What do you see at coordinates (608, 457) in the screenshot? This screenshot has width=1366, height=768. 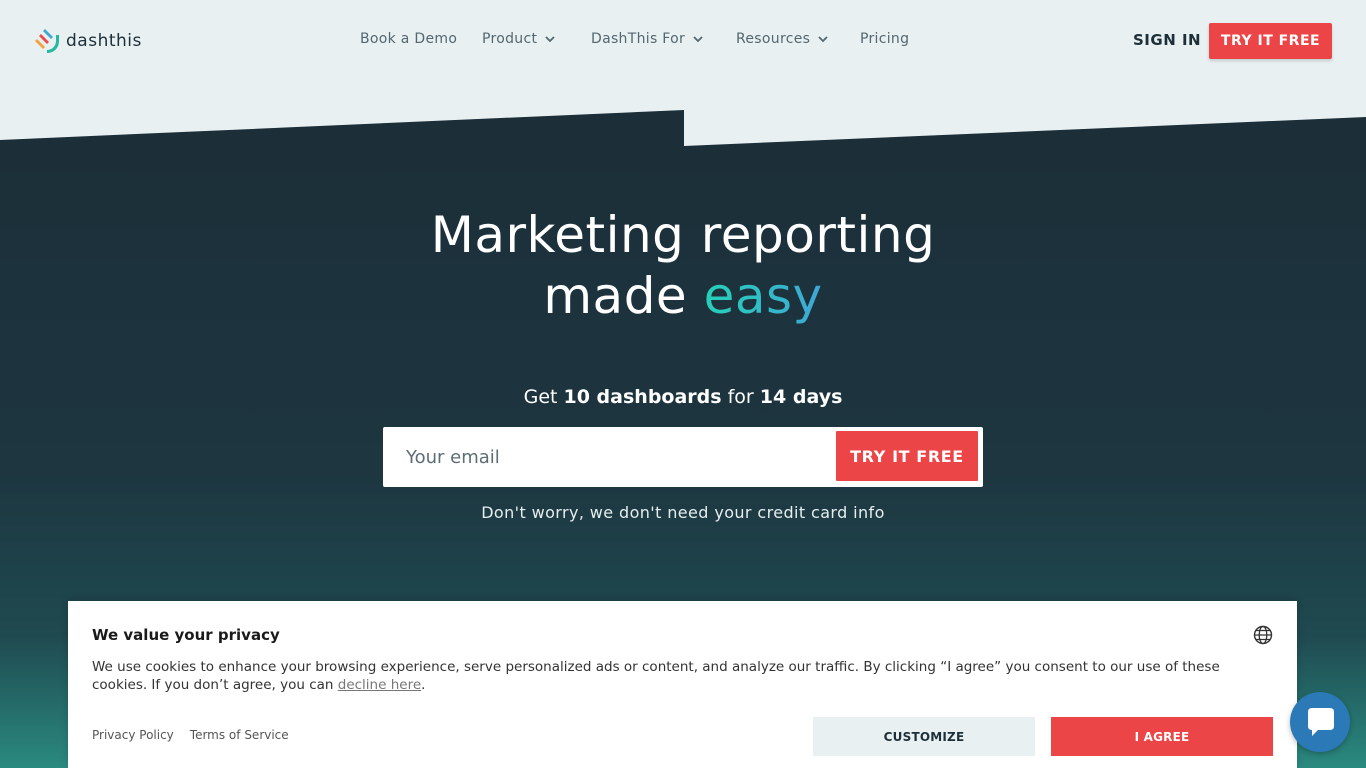 I see `email-input` at bounding box center [608, 457].